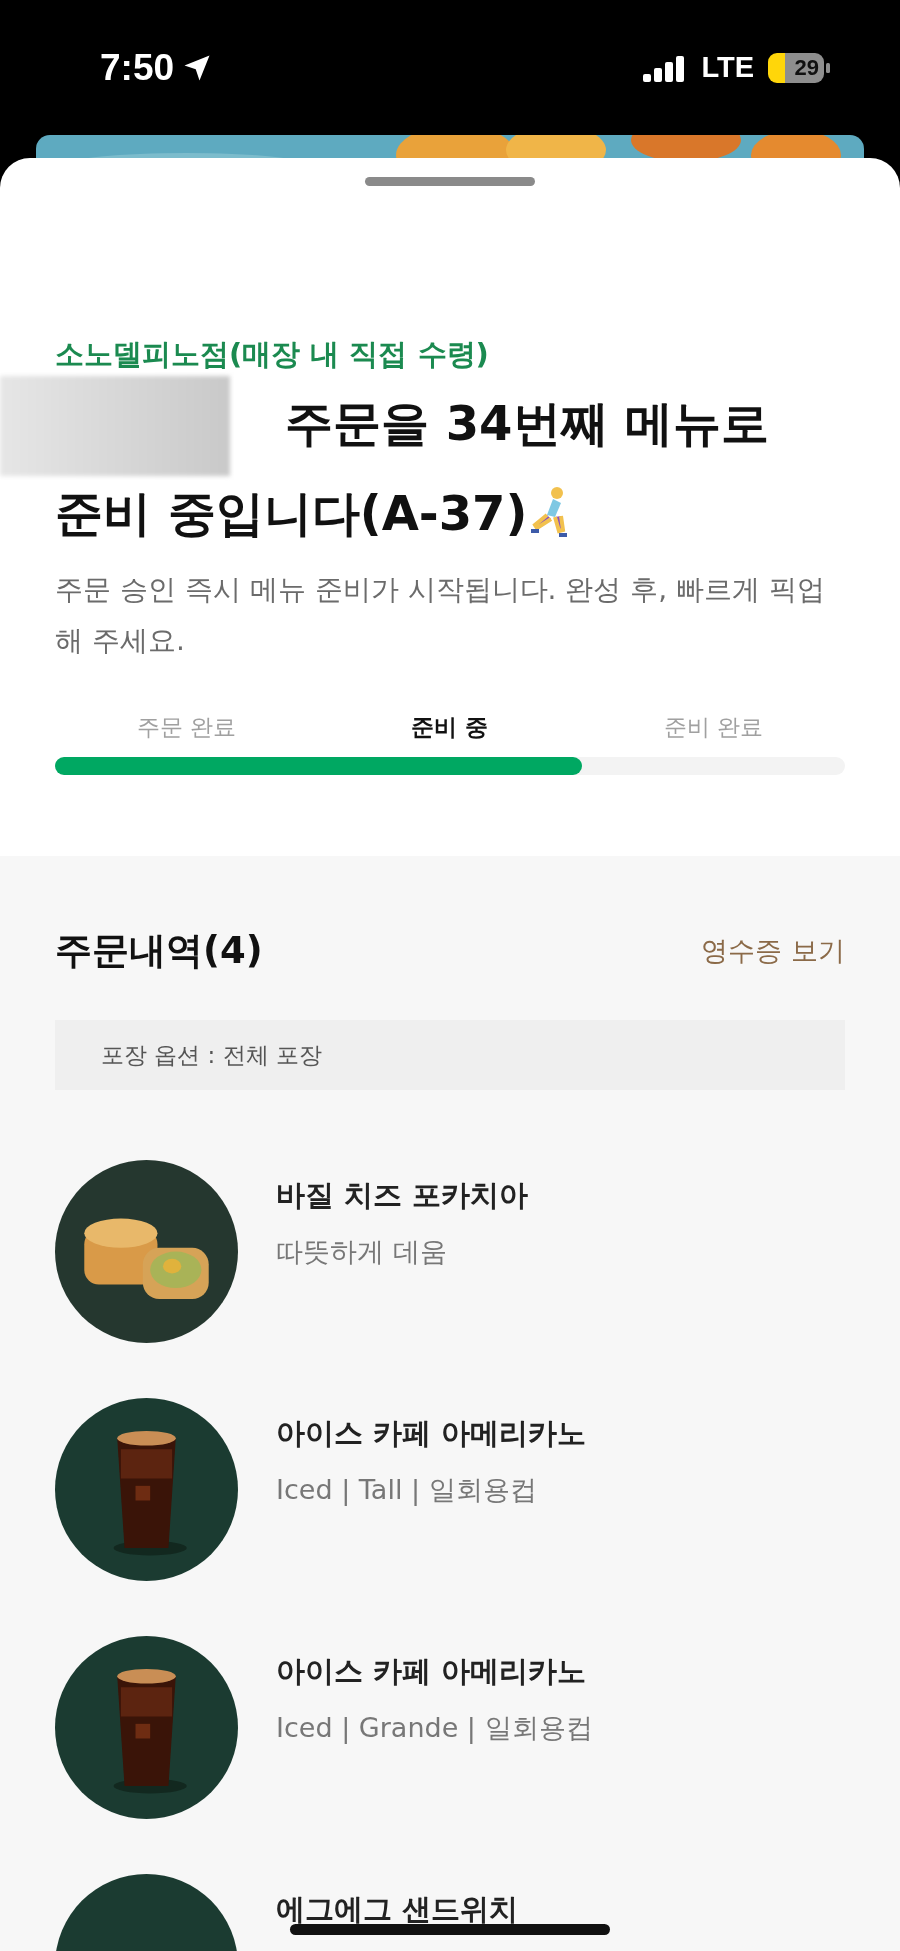 The image size is (900, 1951). Describe the element at coordinates (450, 181) in the screenshot. I see `sheet-handle` at that location.